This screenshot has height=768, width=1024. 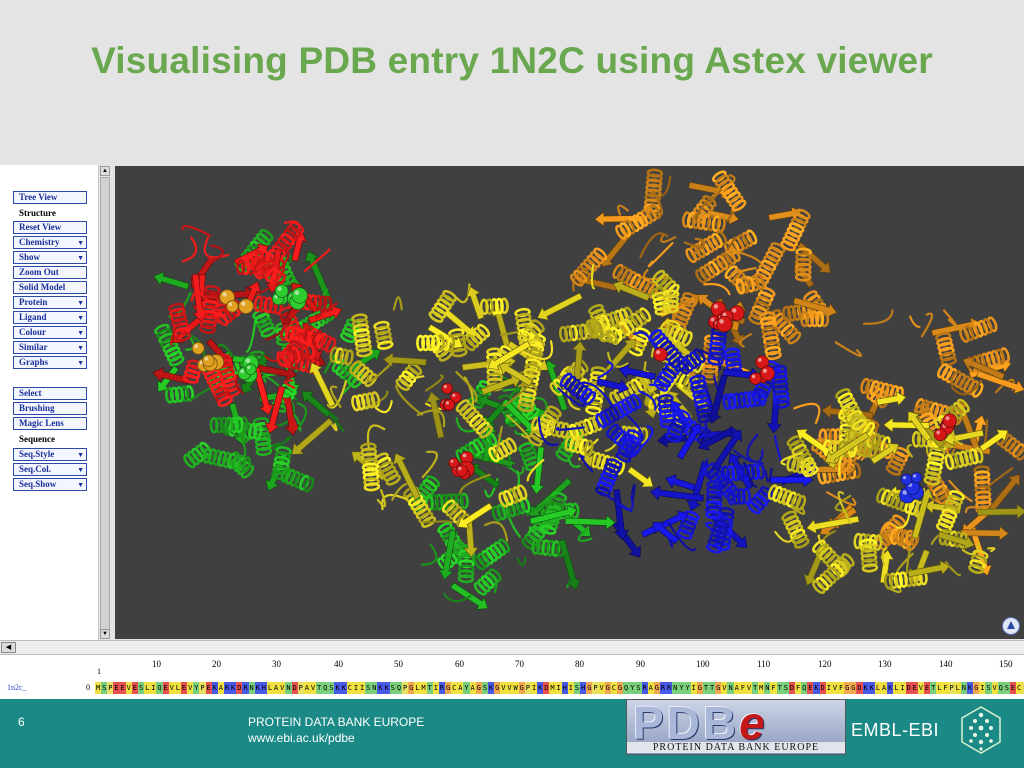 I want to click on ligand-button-label: Ligand, so click(x=33, y=317).